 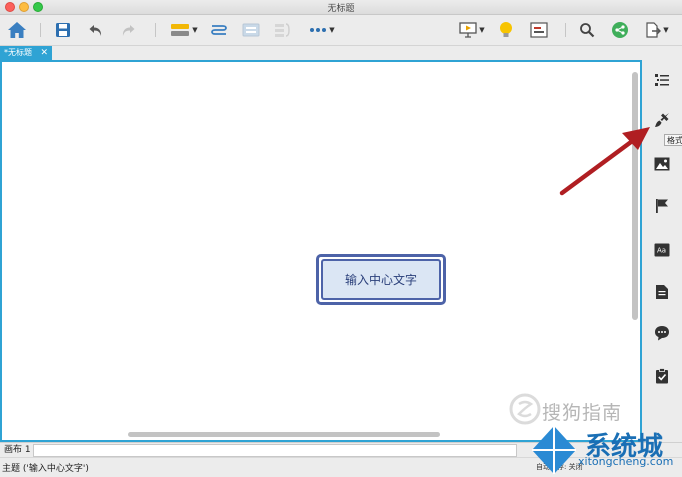 I want to click on notes-icon, so click(x=662, y=292).